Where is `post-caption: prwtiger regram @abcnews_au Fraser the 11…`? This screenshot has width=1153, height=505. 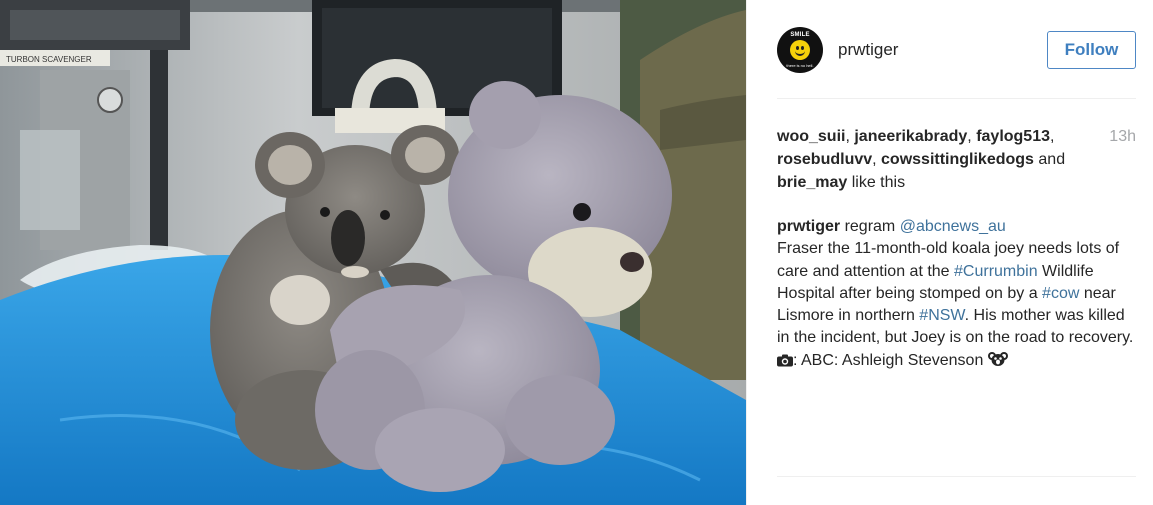 post-caption: prwtiger regram @abcnews_au Fraser the 11… is located at coordinates (956, 295).